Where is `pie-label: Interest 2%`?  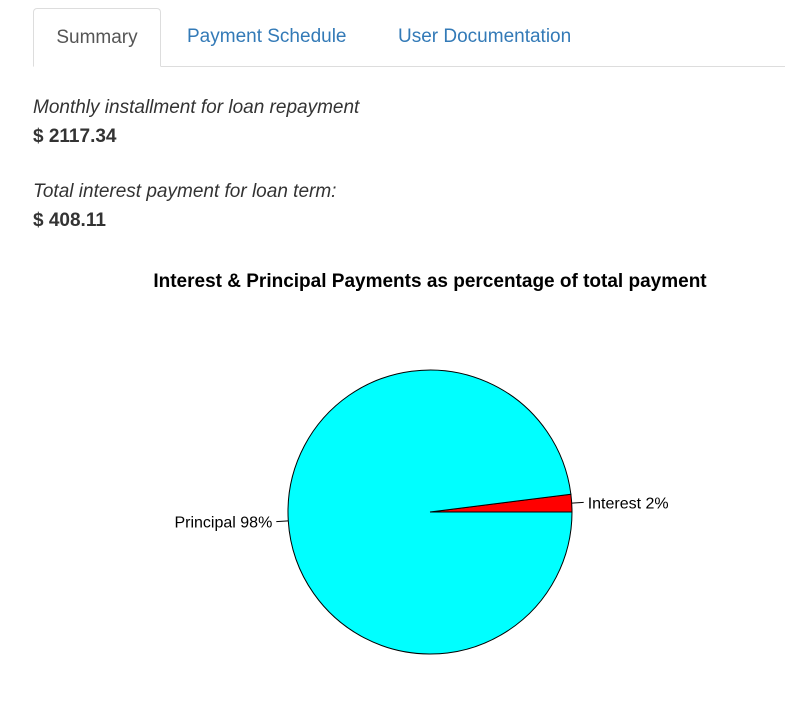
pie-label: Interest 2% is located at coordinates (628, 503).